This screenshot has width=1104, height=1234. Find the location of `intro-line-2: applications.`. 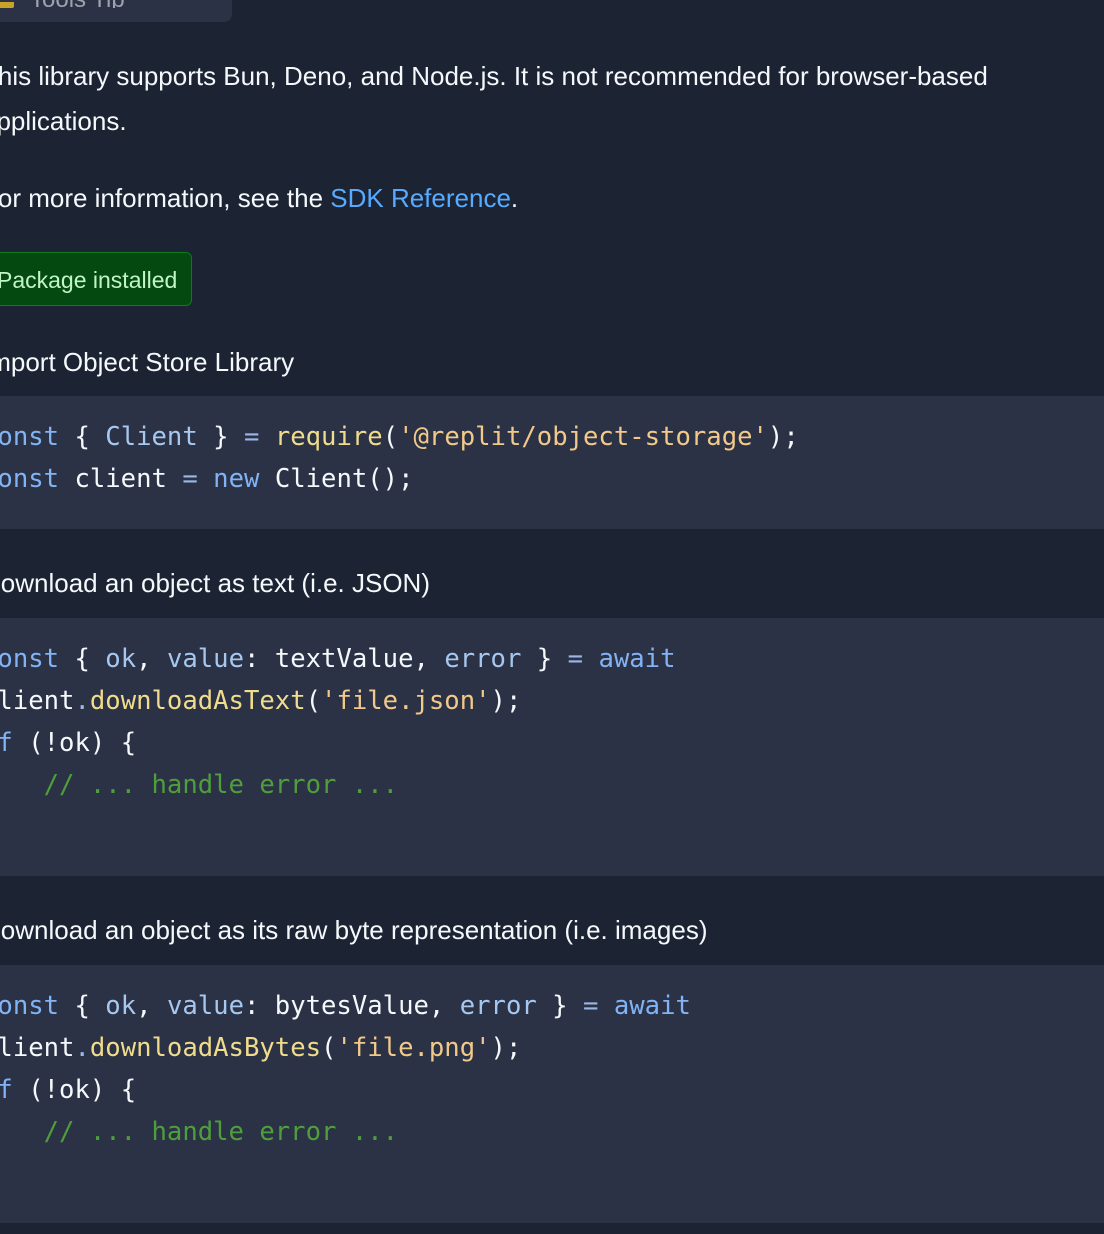

intro-line-2: applications. is located at coordinates (63, 121).